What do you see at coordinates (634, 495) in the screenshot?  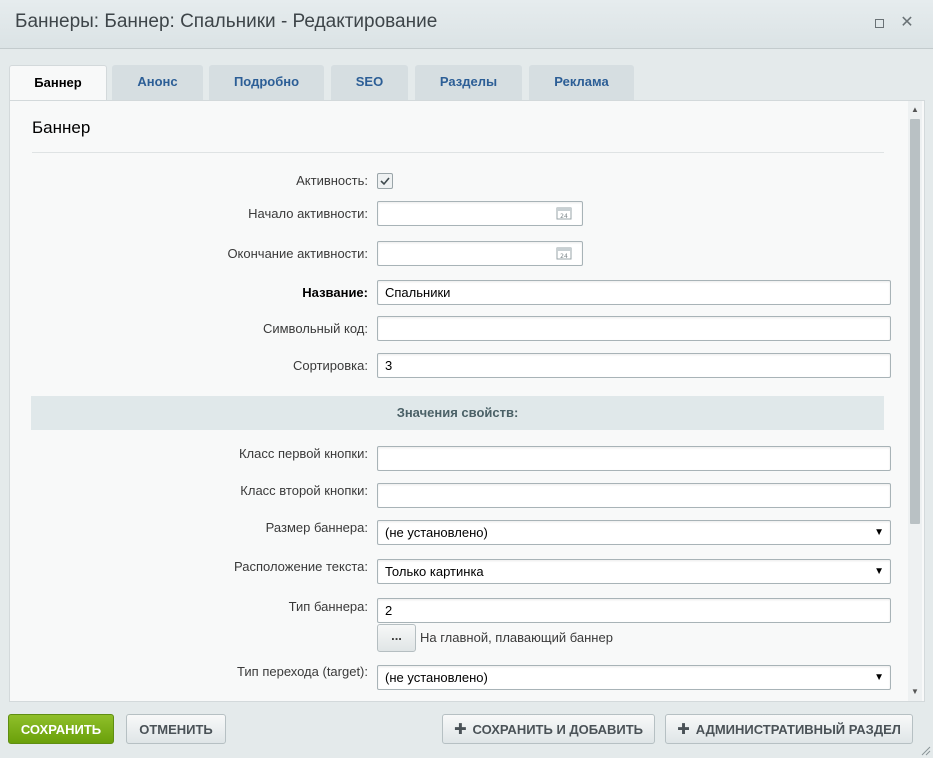 I see `btn2-class-input` at bounding box center [634, 495].